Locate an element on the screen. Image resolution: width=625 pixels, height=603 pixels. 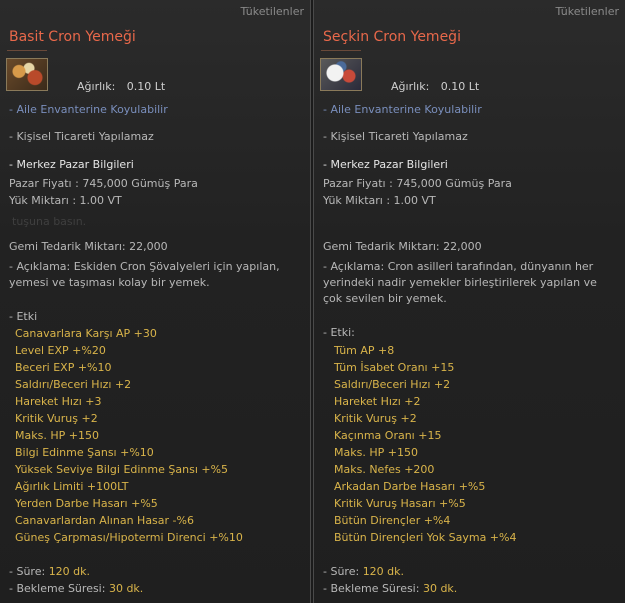
effect-item: Yüksek Seviye Bilgi Edinme Şansı +%5 is located at coordinates (122, 469).